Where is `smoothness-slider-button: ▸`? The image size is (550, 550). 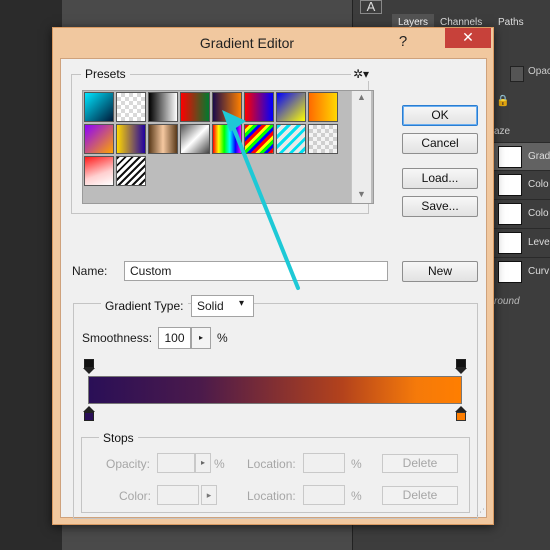 smoothness-slider-button: ▸ is located at coordinates (201, 338).